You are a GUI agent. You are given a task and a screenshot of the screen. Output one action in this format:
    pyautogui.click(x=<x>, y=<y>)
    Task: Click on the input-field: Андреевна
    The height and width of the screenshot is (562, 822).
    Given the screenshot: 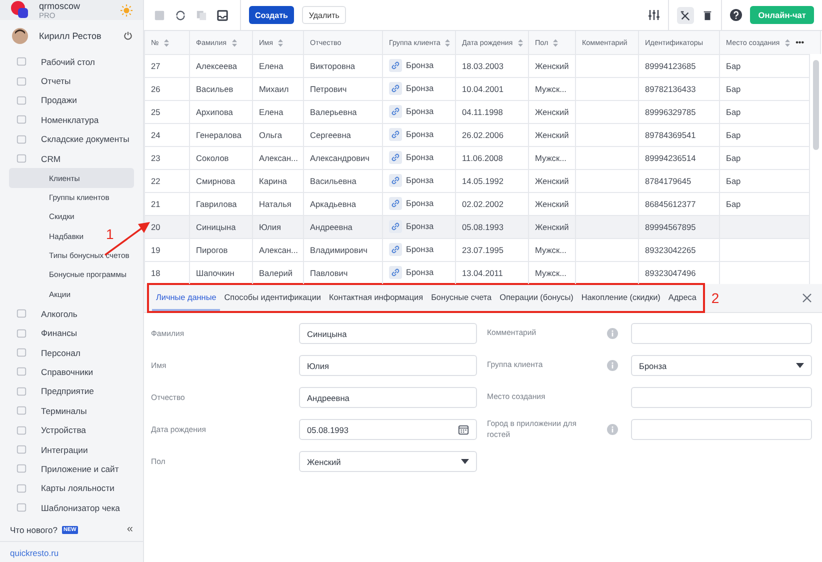 What is the action you would take?
    pyautogui.click(x=388, y=397)
    